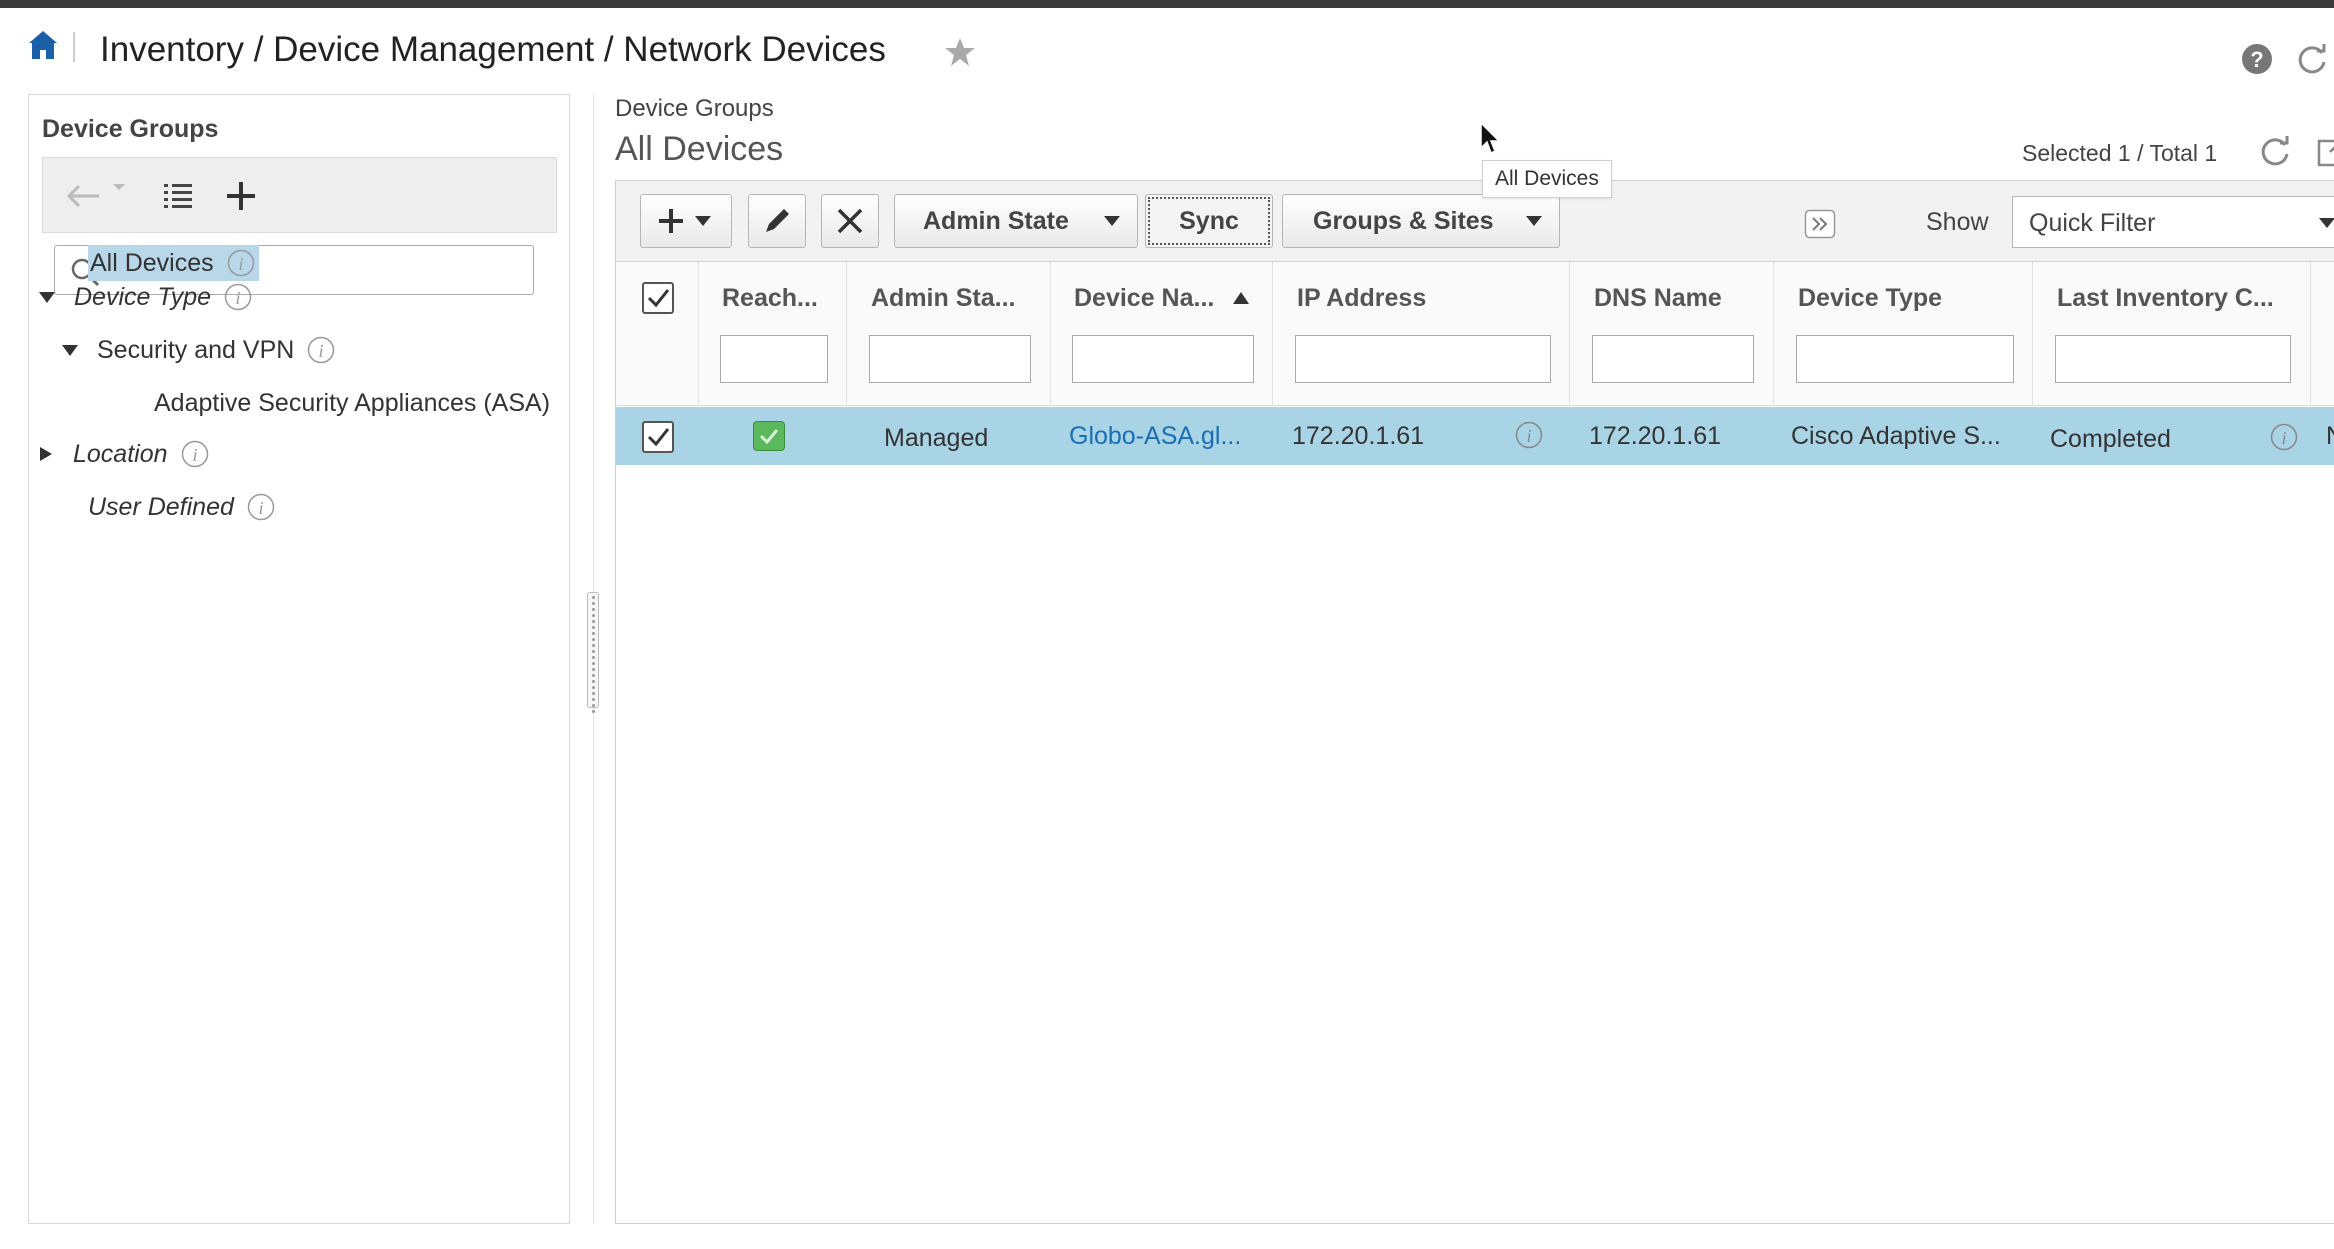  Describe the element at coordinates (1241, 298) in the screenshot. I see `sort-ascending-icon` at that location.